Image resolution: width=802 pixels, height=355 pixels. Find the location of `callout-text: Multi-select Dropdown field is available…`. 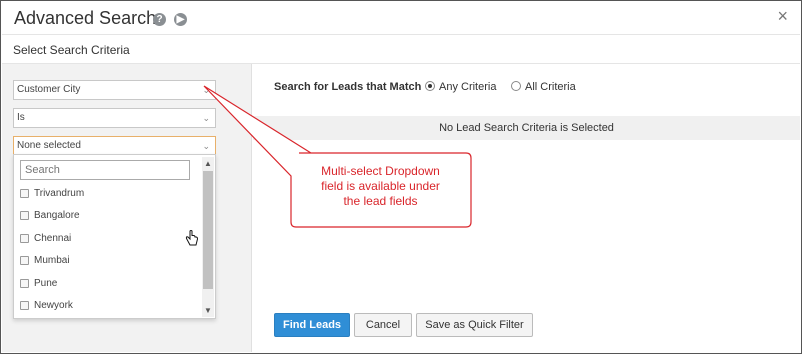

callout-text: Multi-select Dropdown field is available… is located at coordinates (380, 186).